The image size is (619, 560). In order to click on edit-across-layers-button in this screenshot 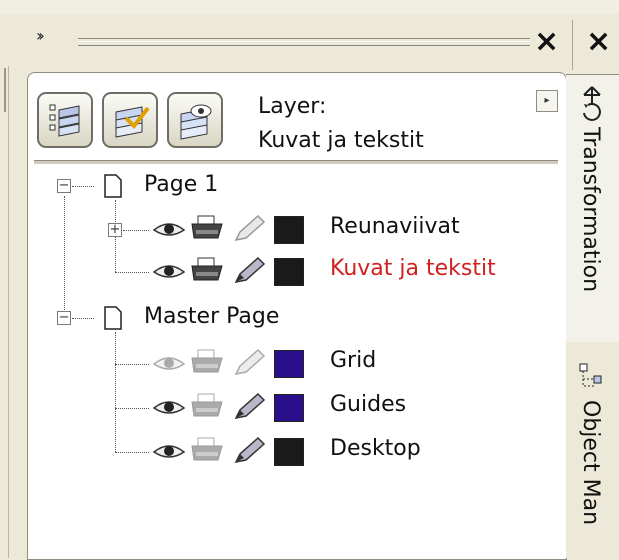, I will do `click(130, 120)`.